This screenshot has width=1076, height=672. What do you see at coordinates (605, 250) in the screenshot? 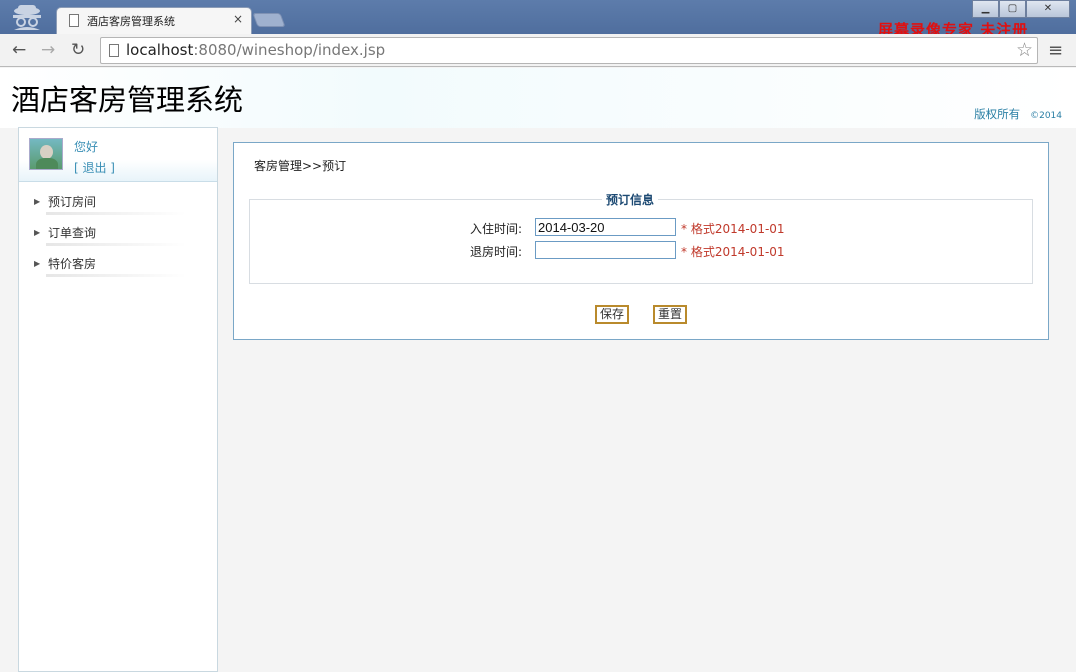
I see `checkout-input` at bounding box center [605, 250].